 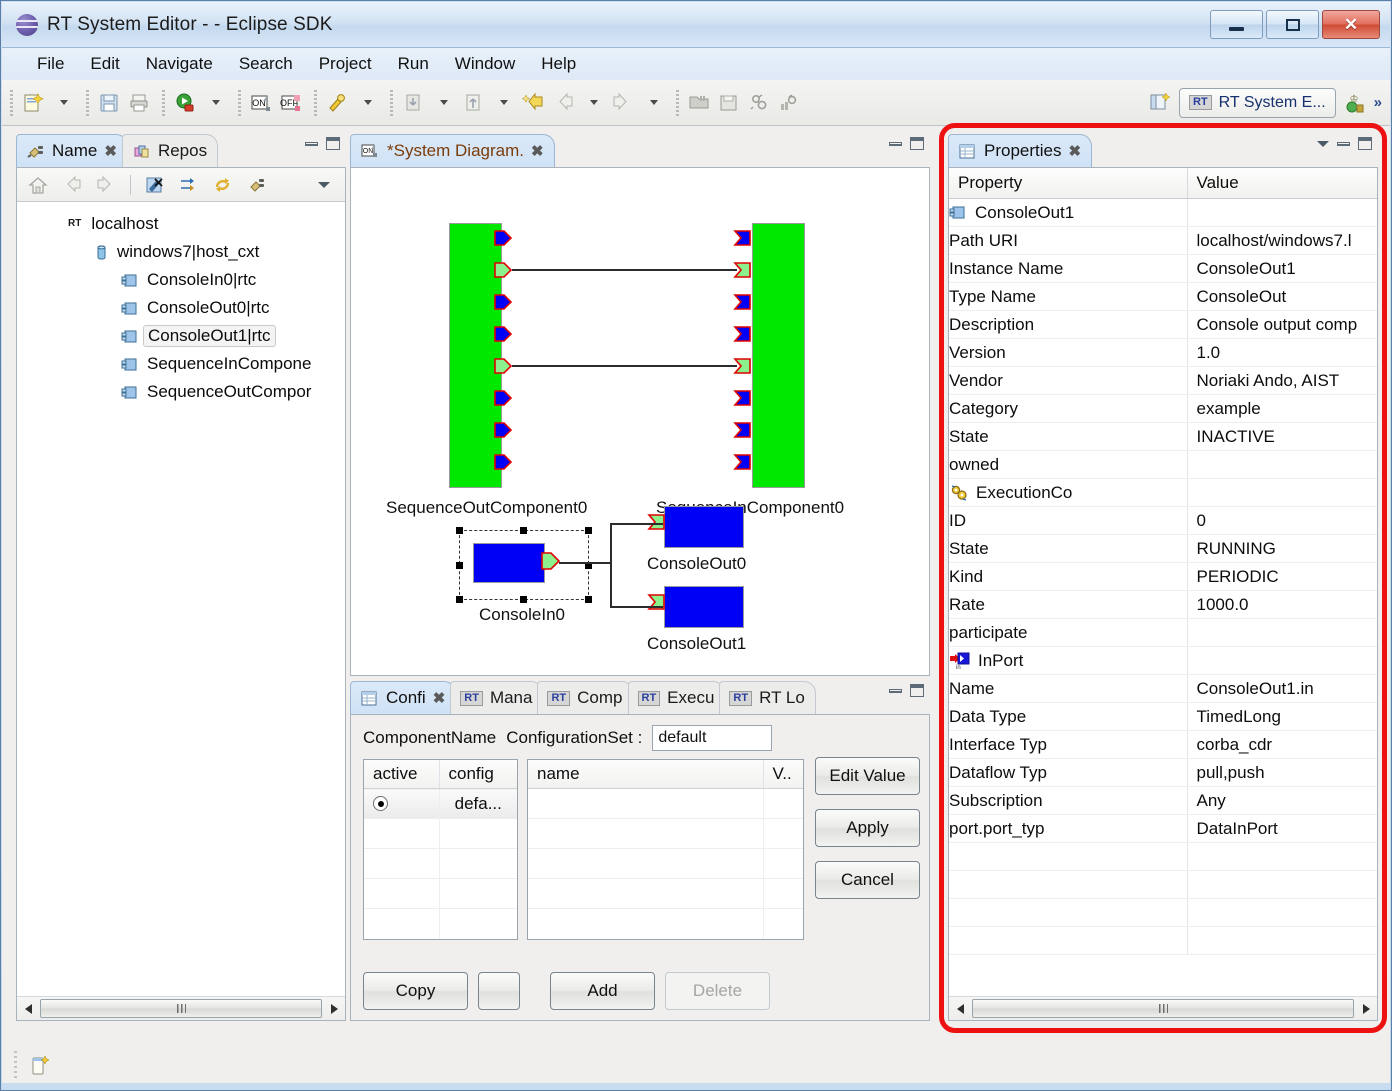 I want to click on table-row: Rate 1000.0, so click(x=1163, y=604).